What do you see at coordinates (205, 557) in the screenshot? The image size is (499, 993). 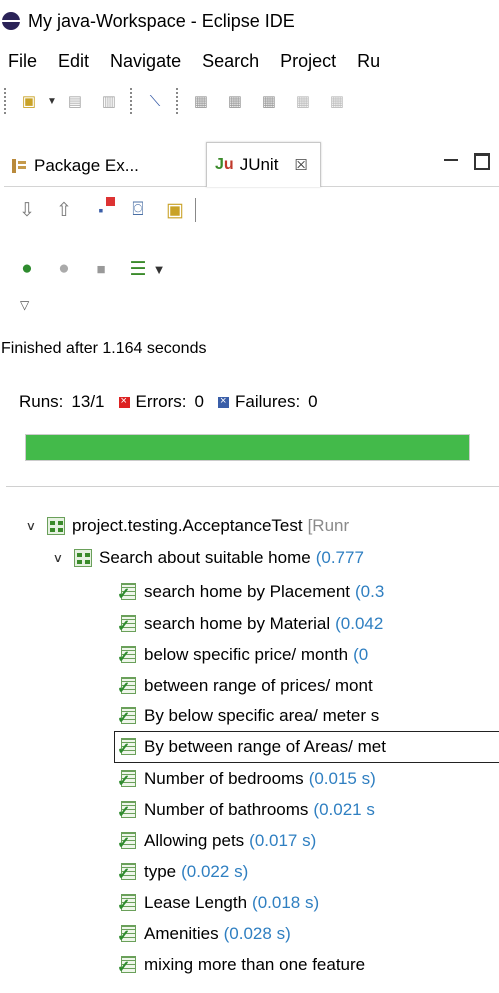 I see `suite-label: Search about suitable home` at bounding box center [205, 557].